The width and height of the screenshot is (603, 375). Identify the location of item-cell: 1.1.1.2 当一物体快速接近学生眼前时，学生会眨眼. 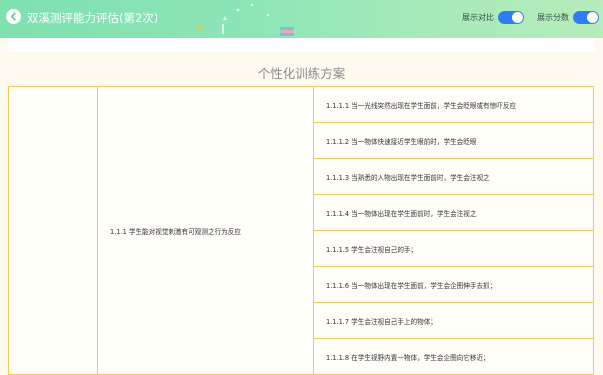
(453, 140).